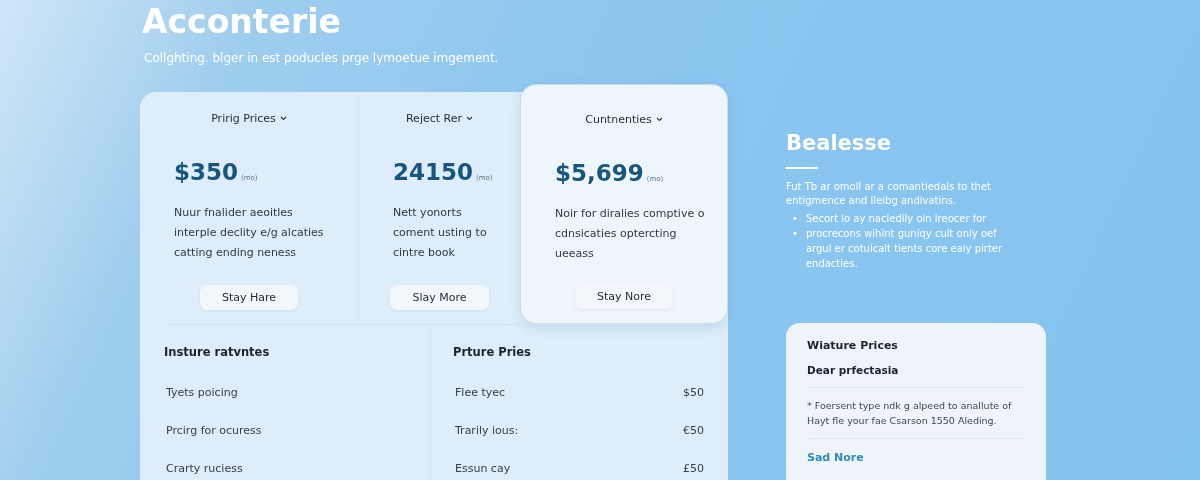  I want to click on page-title: Acconterie, so click(242, 22).